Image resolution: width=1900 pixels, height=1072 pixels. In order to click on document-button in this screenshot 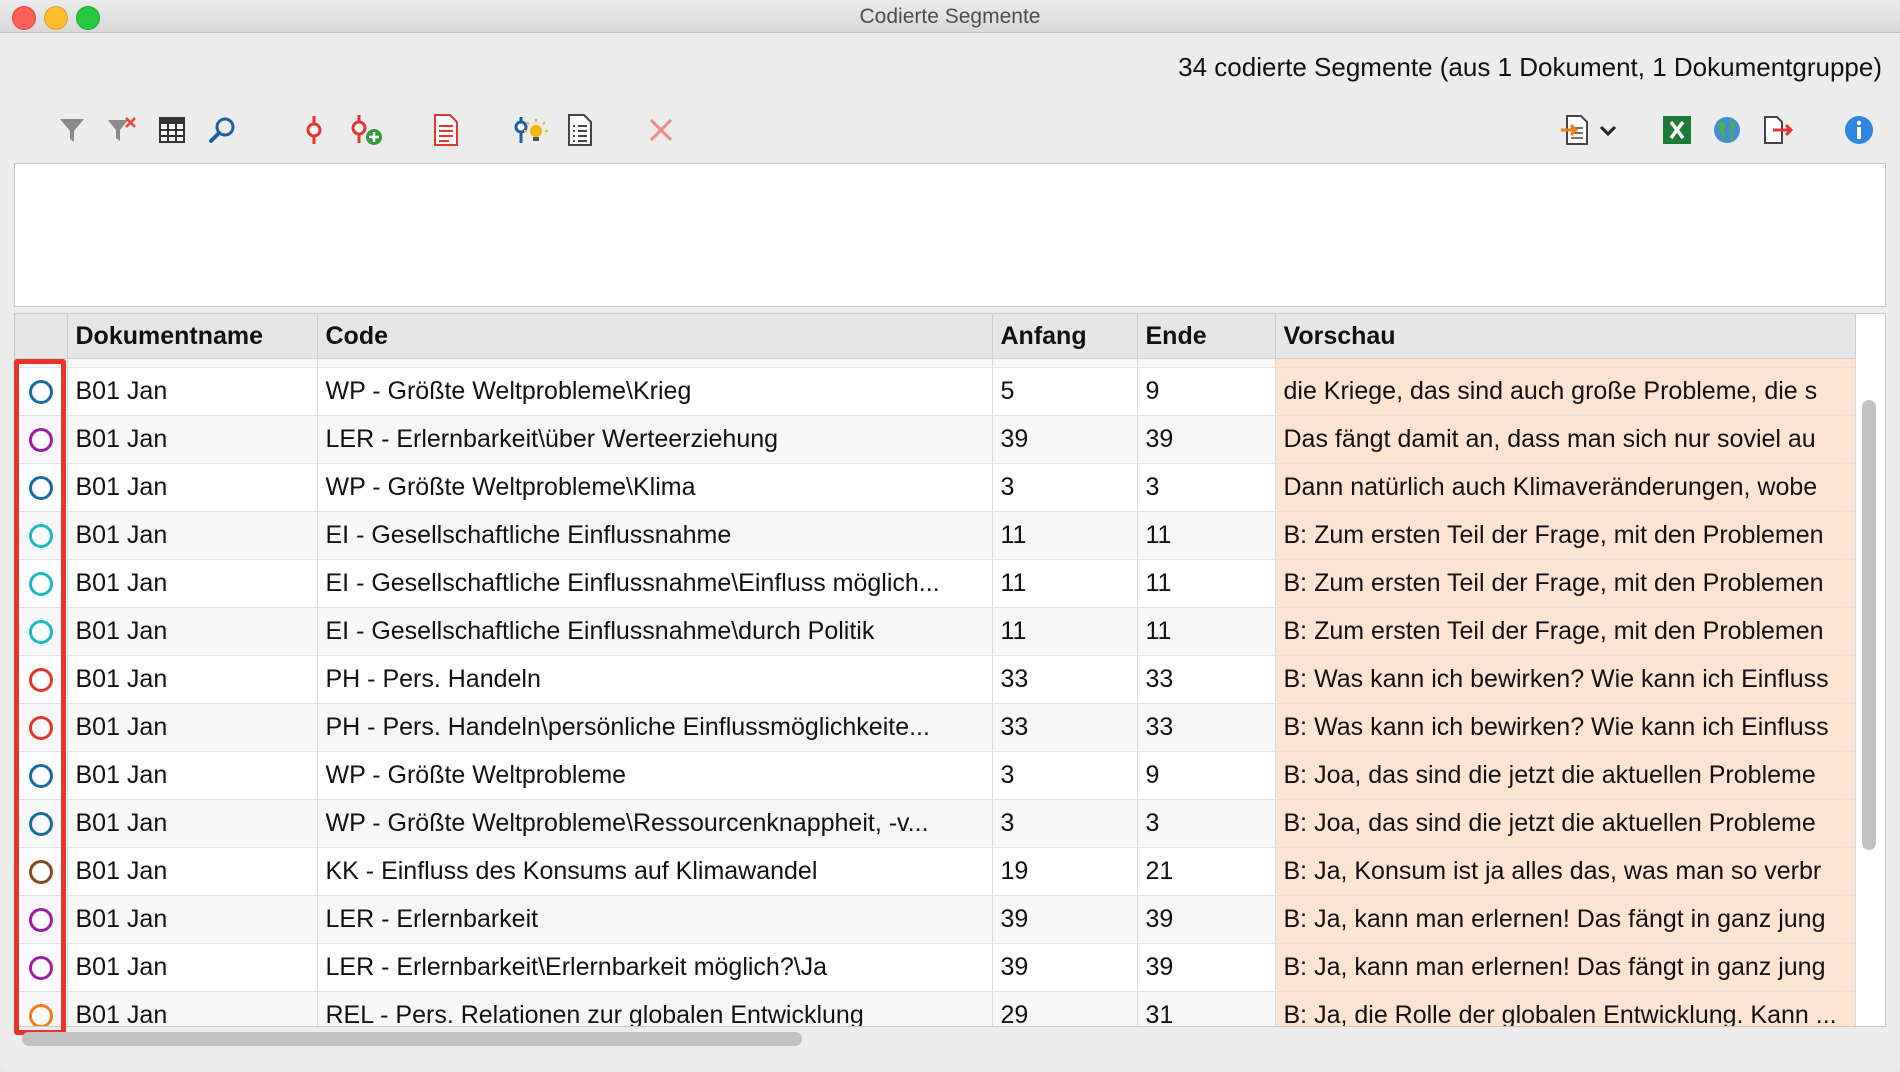, I will do `click(446, 130)`.